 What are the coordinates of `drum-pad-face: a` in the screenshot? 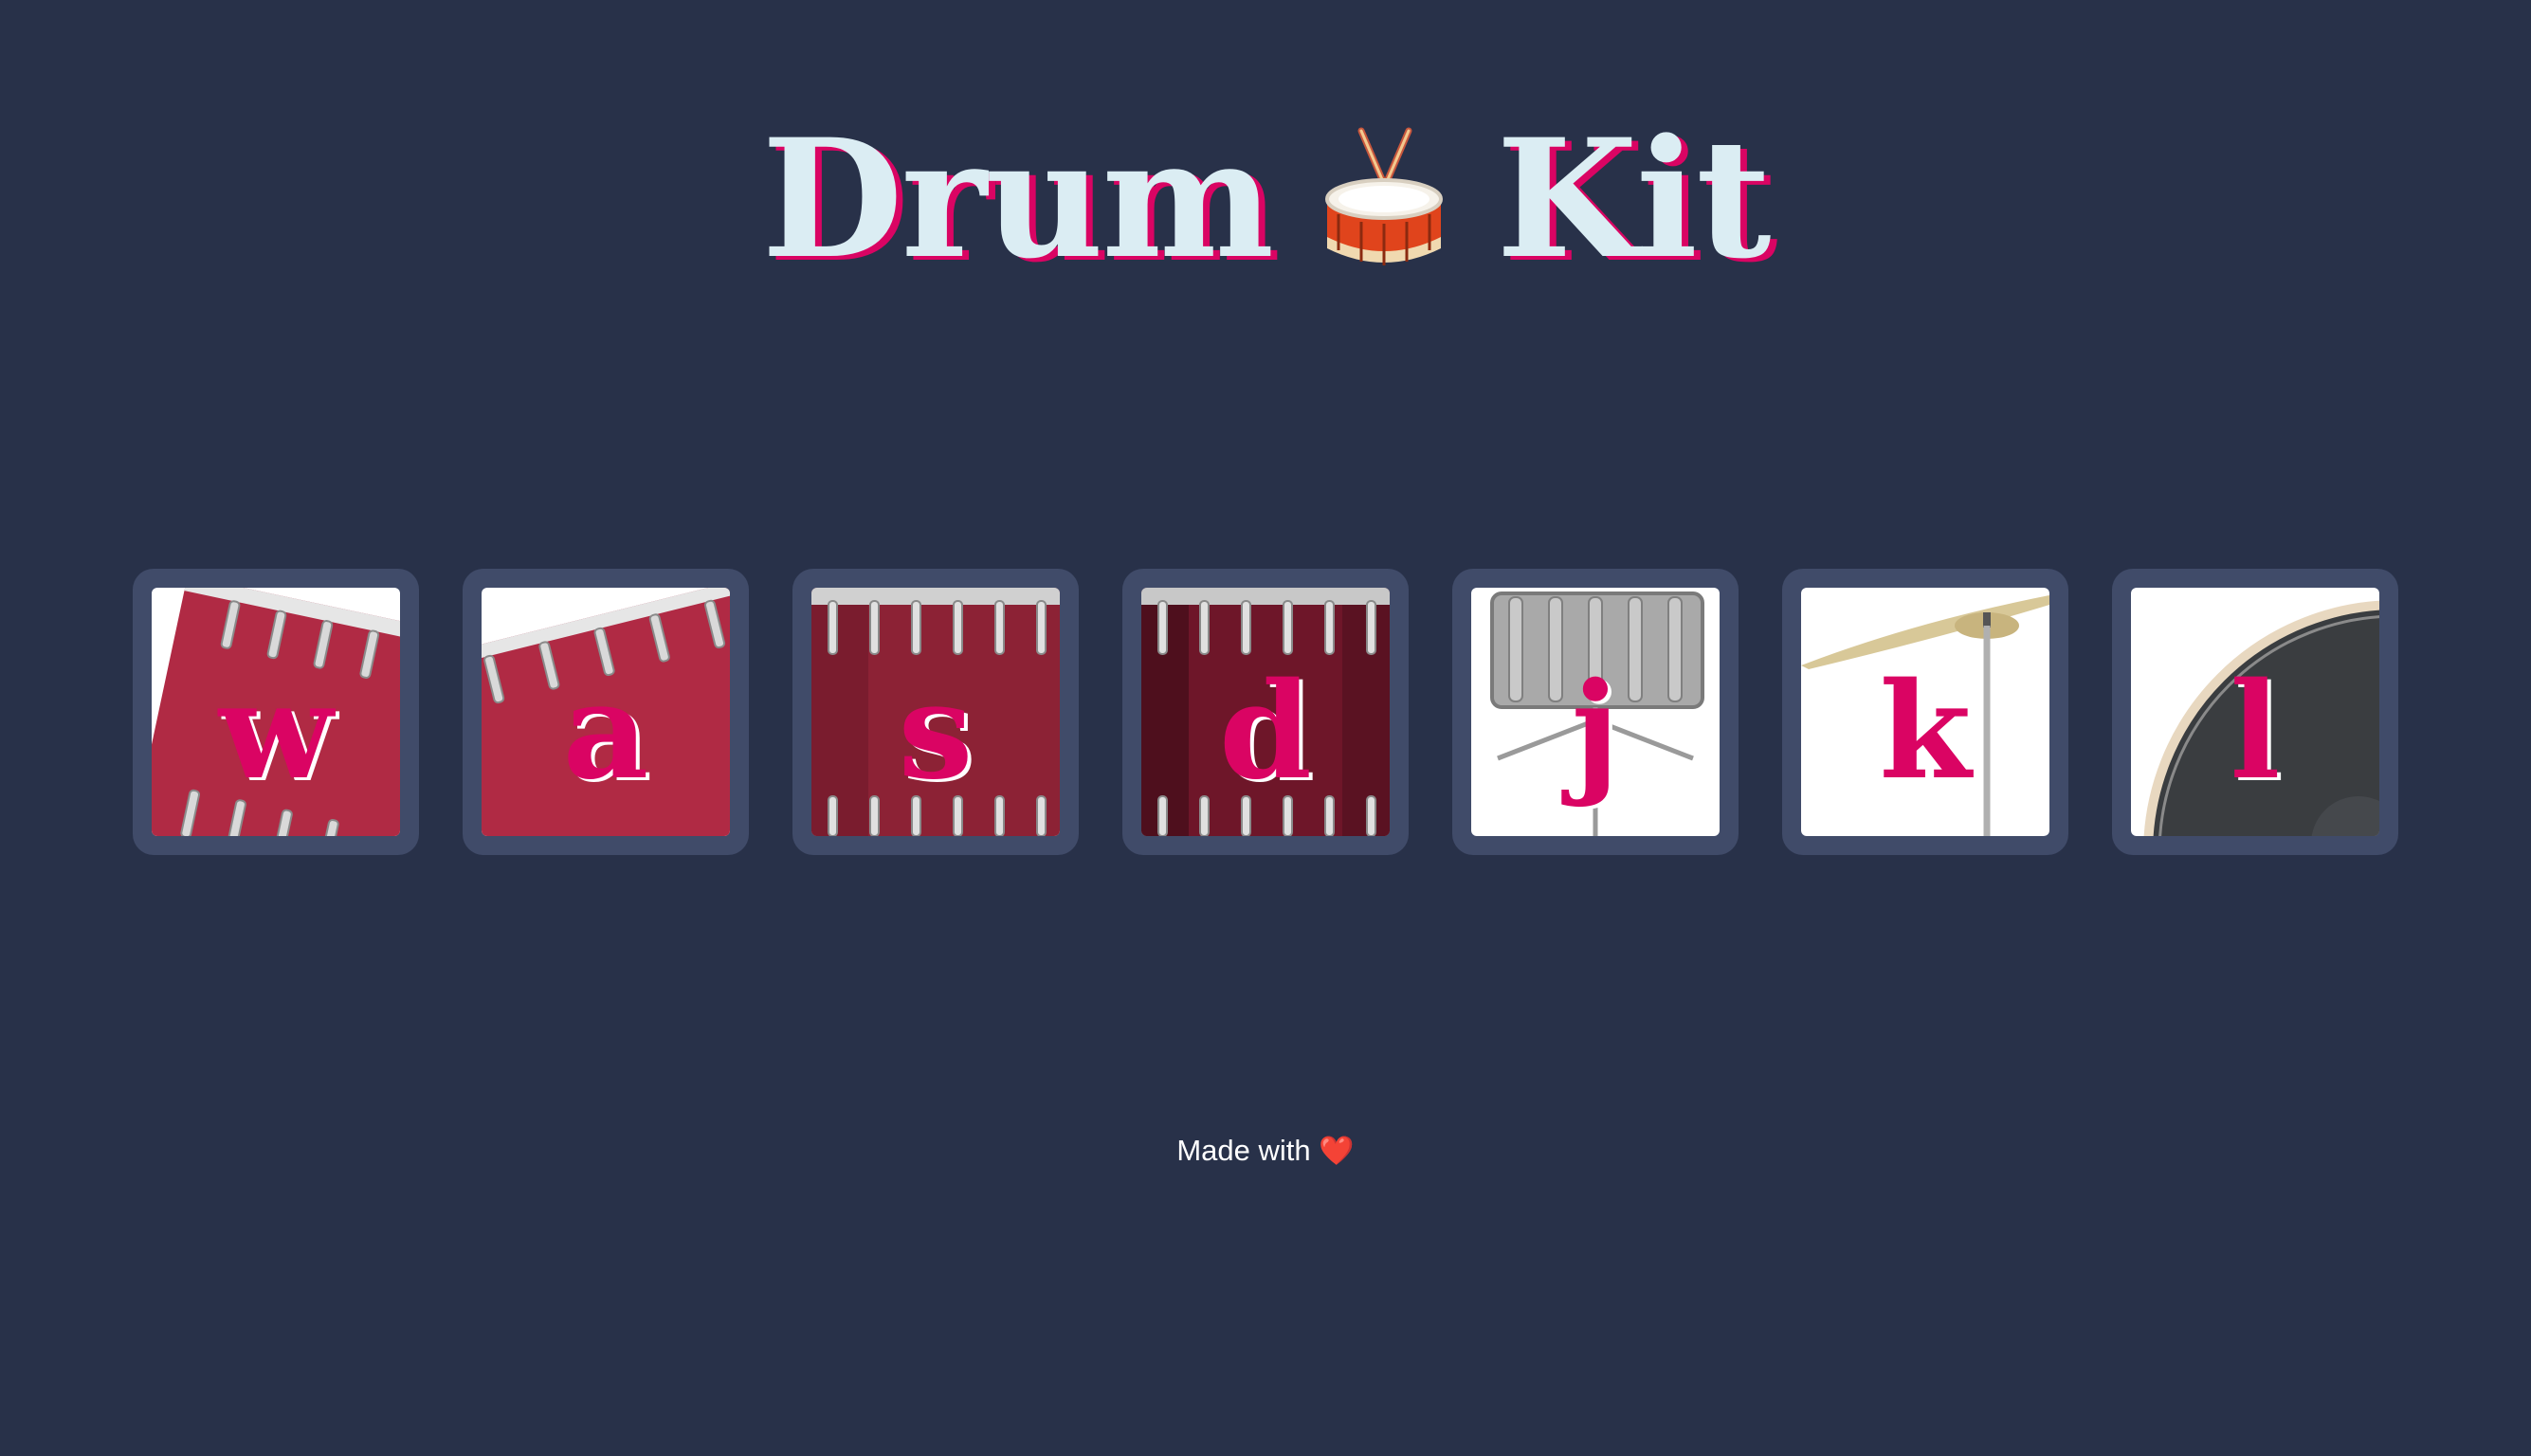 It's located at (606, 712).